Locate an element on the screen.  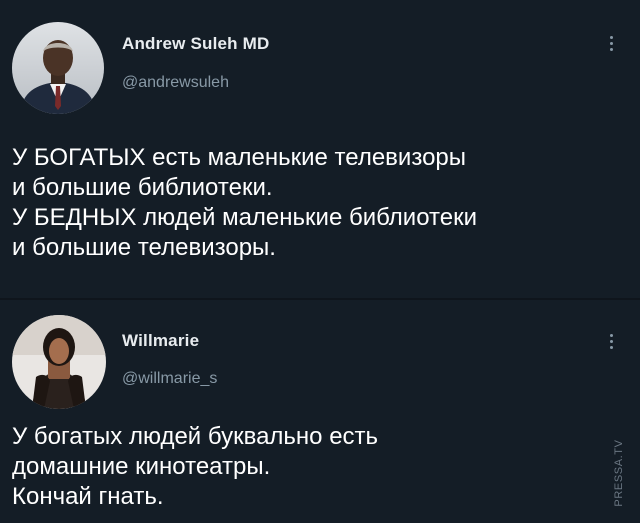
display-name: Willmarie is located at coordinates (160, 341).